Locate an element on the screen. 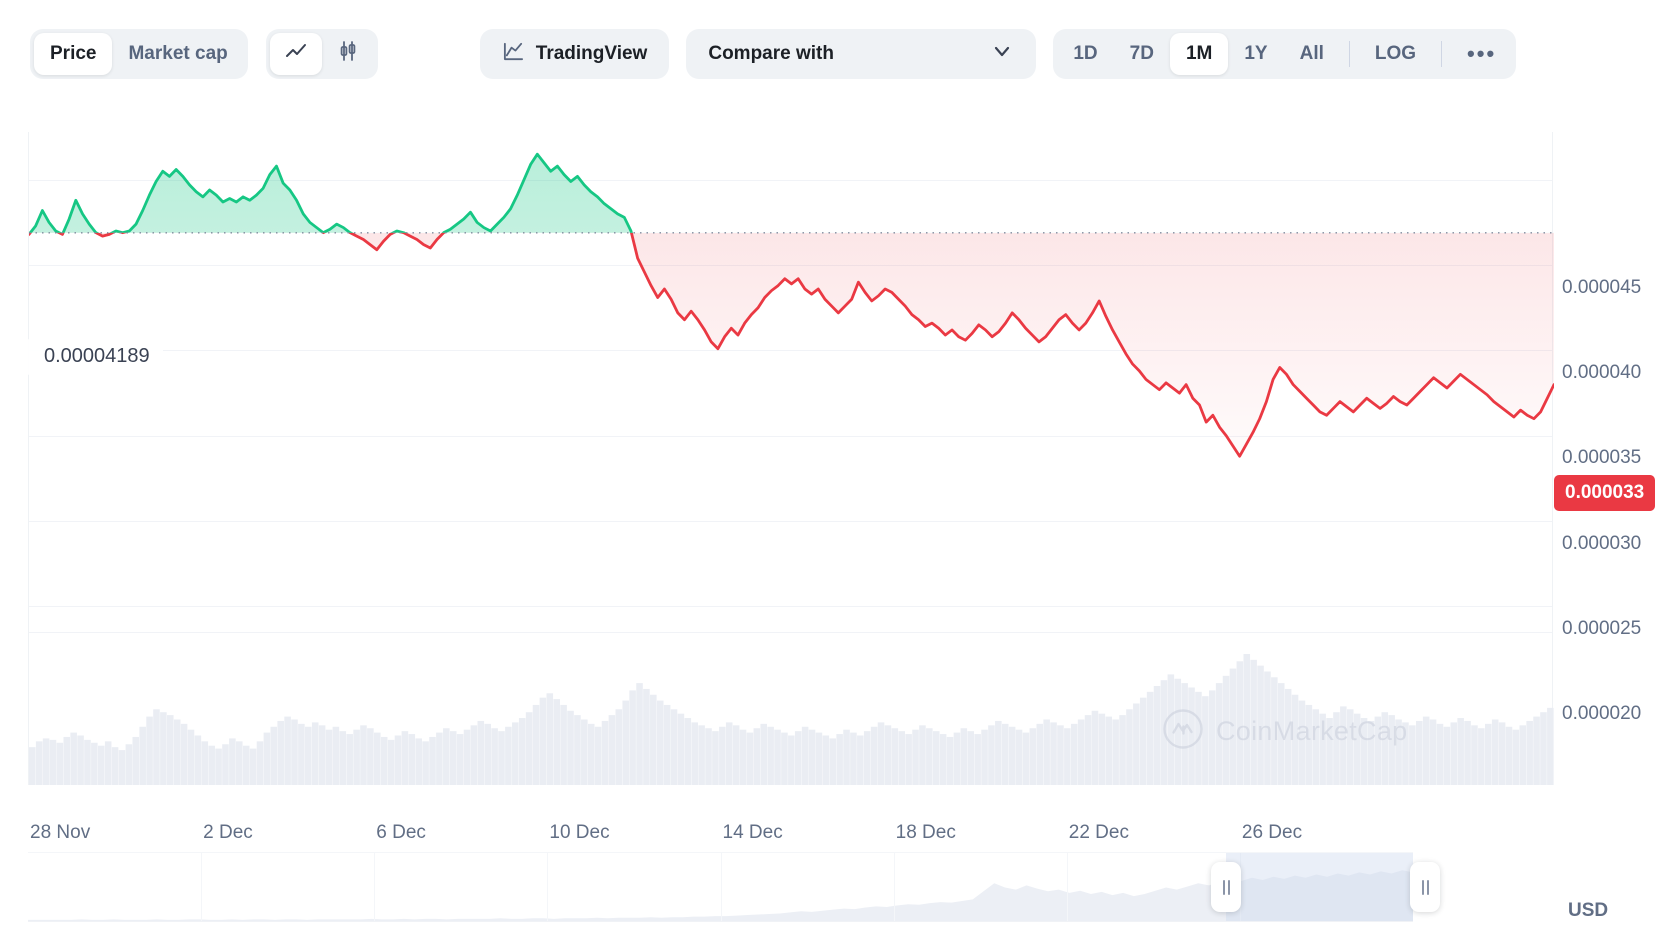  tradingview-icon is located at coordinates (513, 54).